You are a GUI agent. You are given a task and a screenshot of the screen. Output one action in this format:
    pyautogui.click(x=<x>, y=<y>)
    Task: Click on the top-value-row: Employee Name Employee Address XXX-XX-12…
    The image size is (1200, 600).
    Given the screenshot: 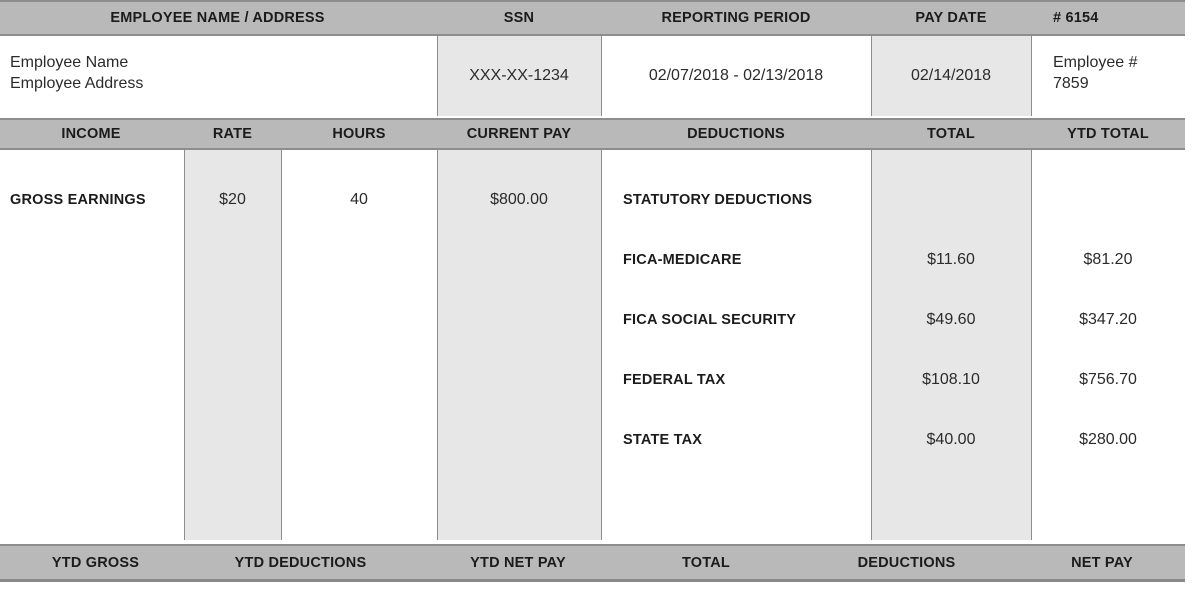 What is the action you would take?
    pyautogui.click(x=592, y=76)
    